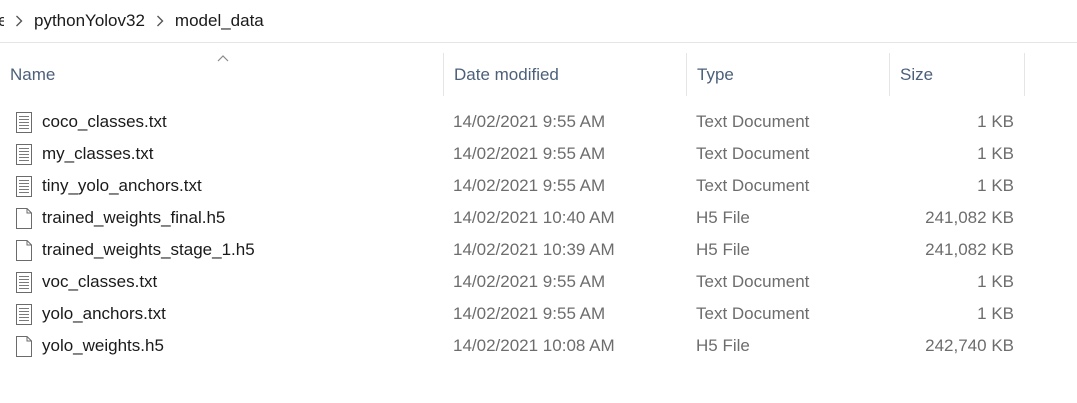 The image size is (1077, 403). Describe the element at coordinates (565, 74) in the screenshot. I see `column-header-date: Date modified` at that location.